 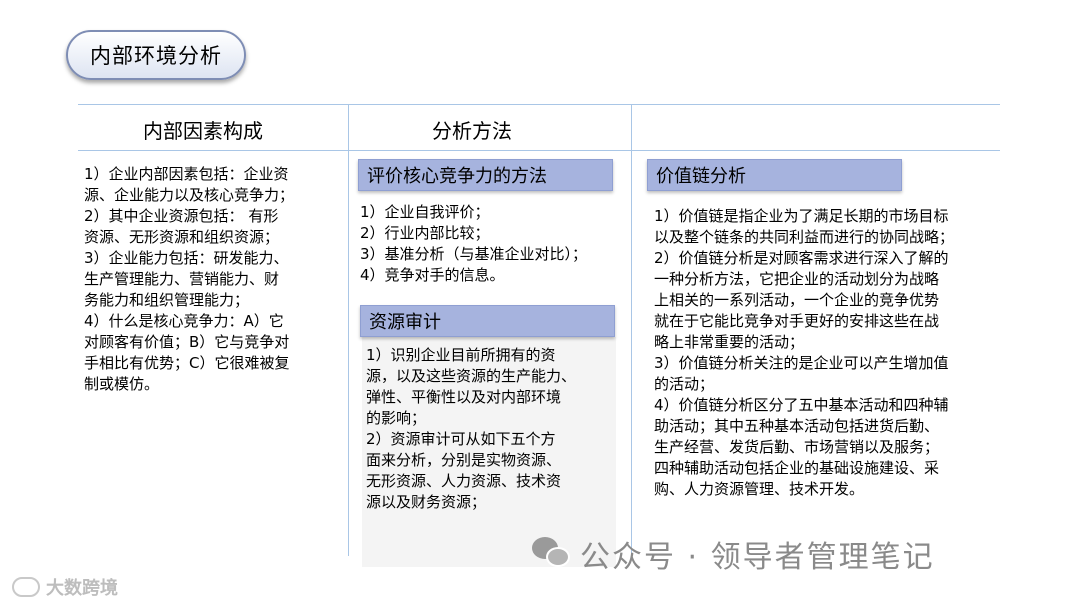 What do you see at coordinates (425, 212) in the screenshot?
I see `list-item: 1）企业自我评价；` at bounding box center [425, 212].